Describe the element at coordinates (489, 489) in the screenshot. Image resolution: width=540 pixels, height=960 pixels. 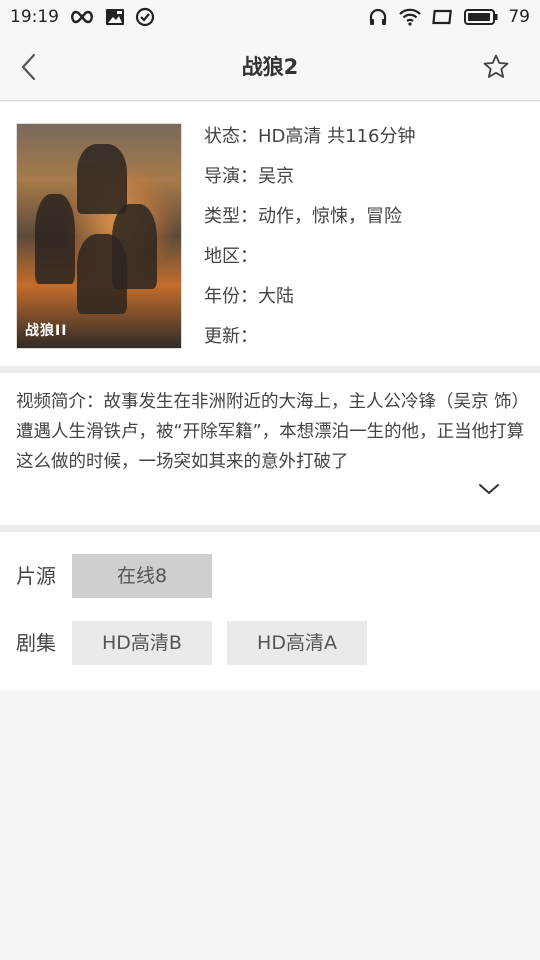
I see `chevron-down-icon` at that location.